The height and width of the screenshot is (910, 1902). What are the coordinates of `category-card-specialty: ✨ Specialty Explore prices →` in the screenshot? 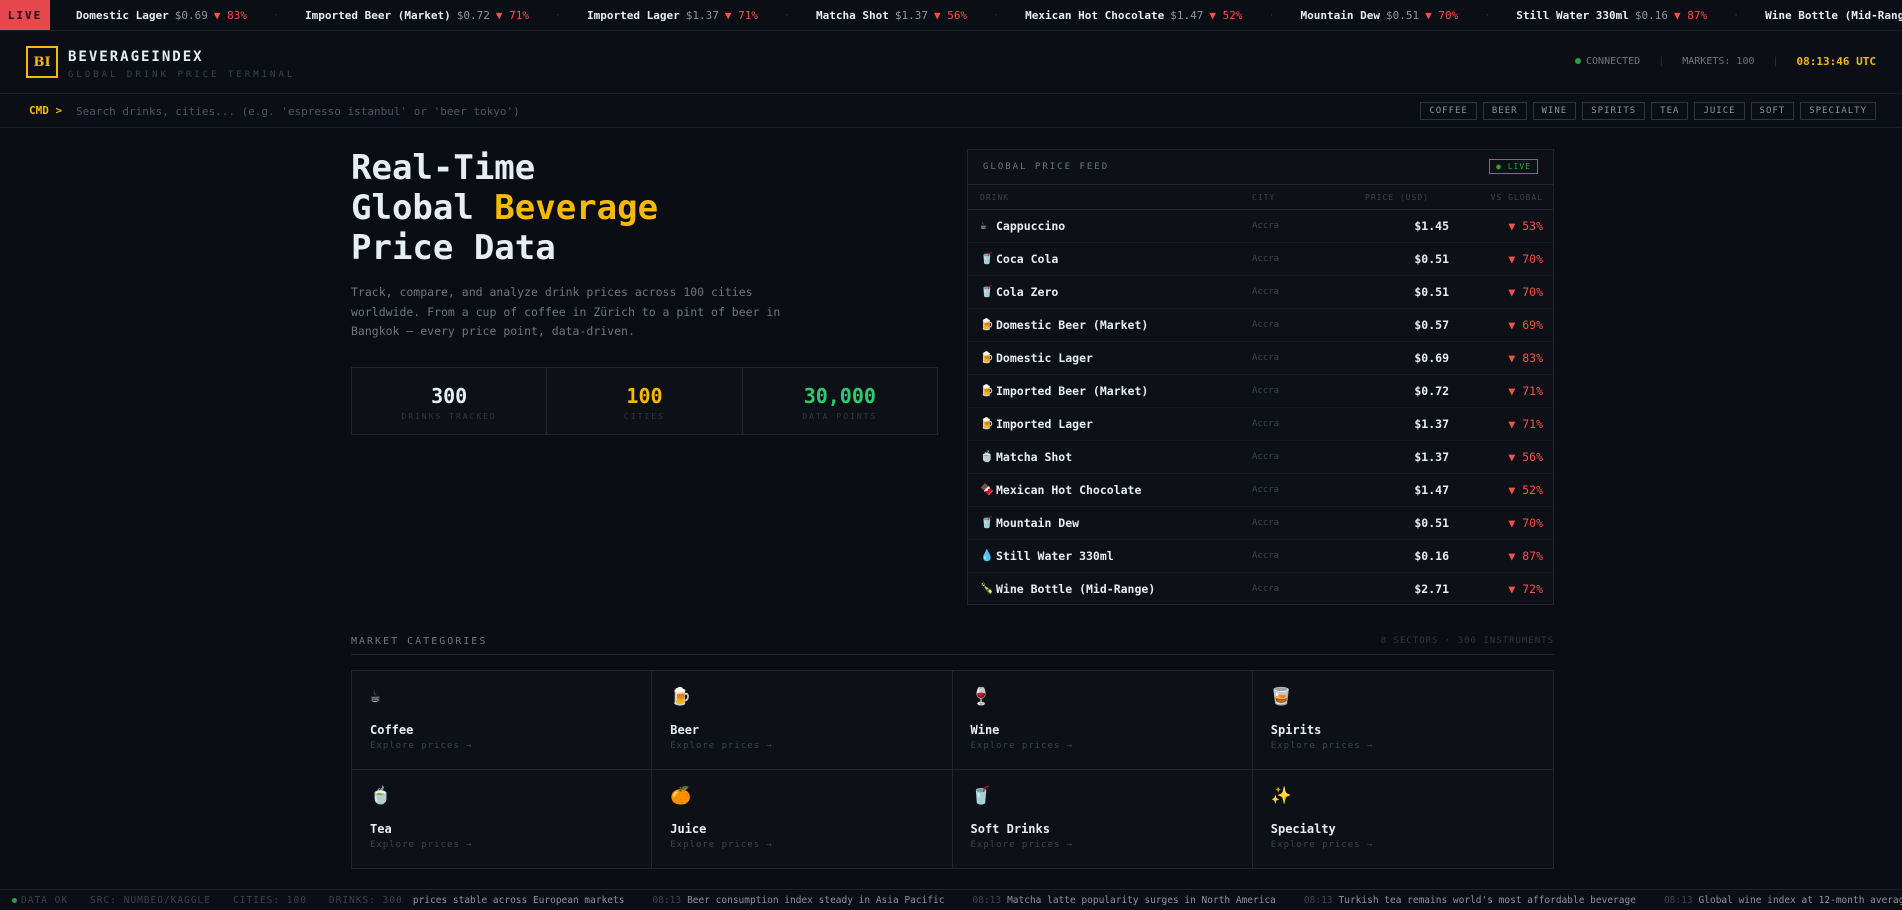 It's located at (1403, 819).